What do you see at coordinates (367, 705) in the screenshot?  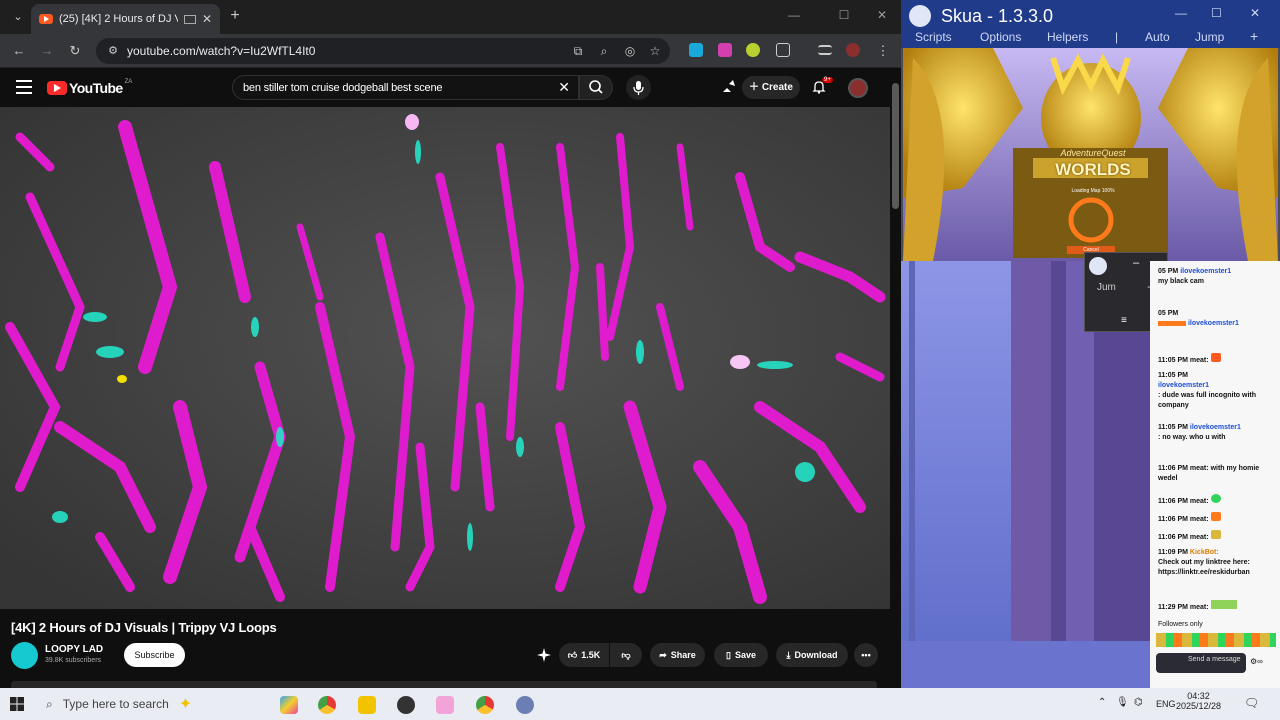 I see `taskbar-file-explorer-icon` at bounding box center [367, 705].